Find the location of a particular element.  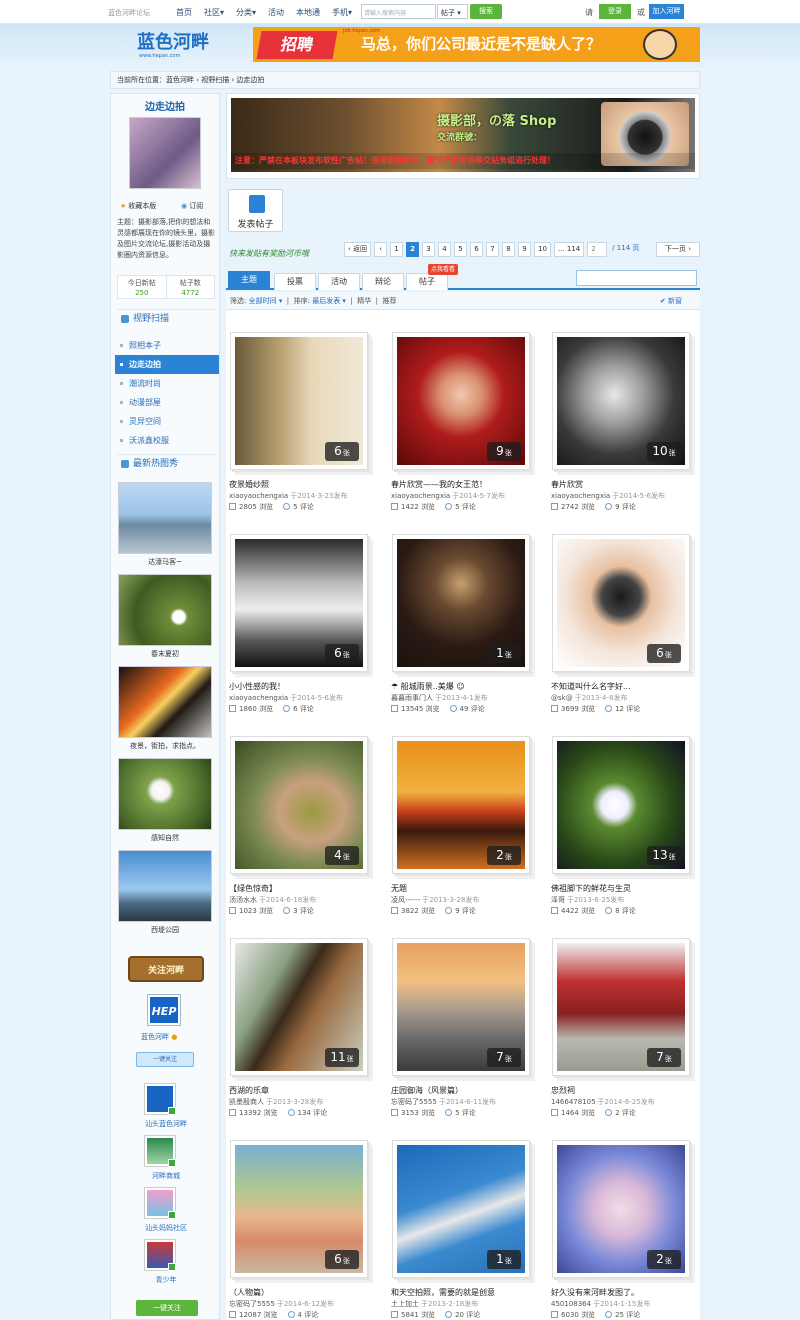

one-key-follow-button: 一键关注 is located at coordinates (165, 1059).